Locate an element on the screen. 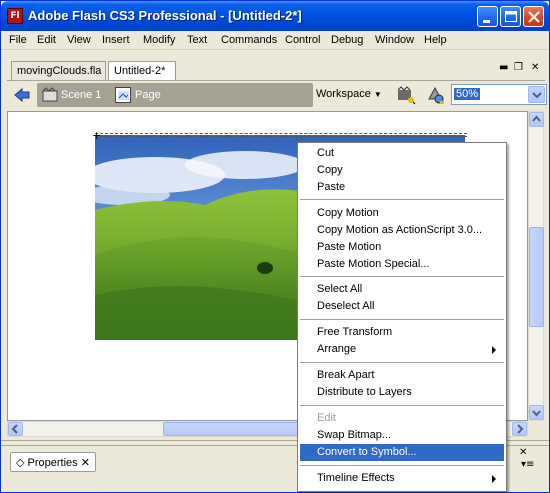 The width and height of the screenshot is (550, 493). dropdown-arrow-icon is located at coordinates (537, 95).